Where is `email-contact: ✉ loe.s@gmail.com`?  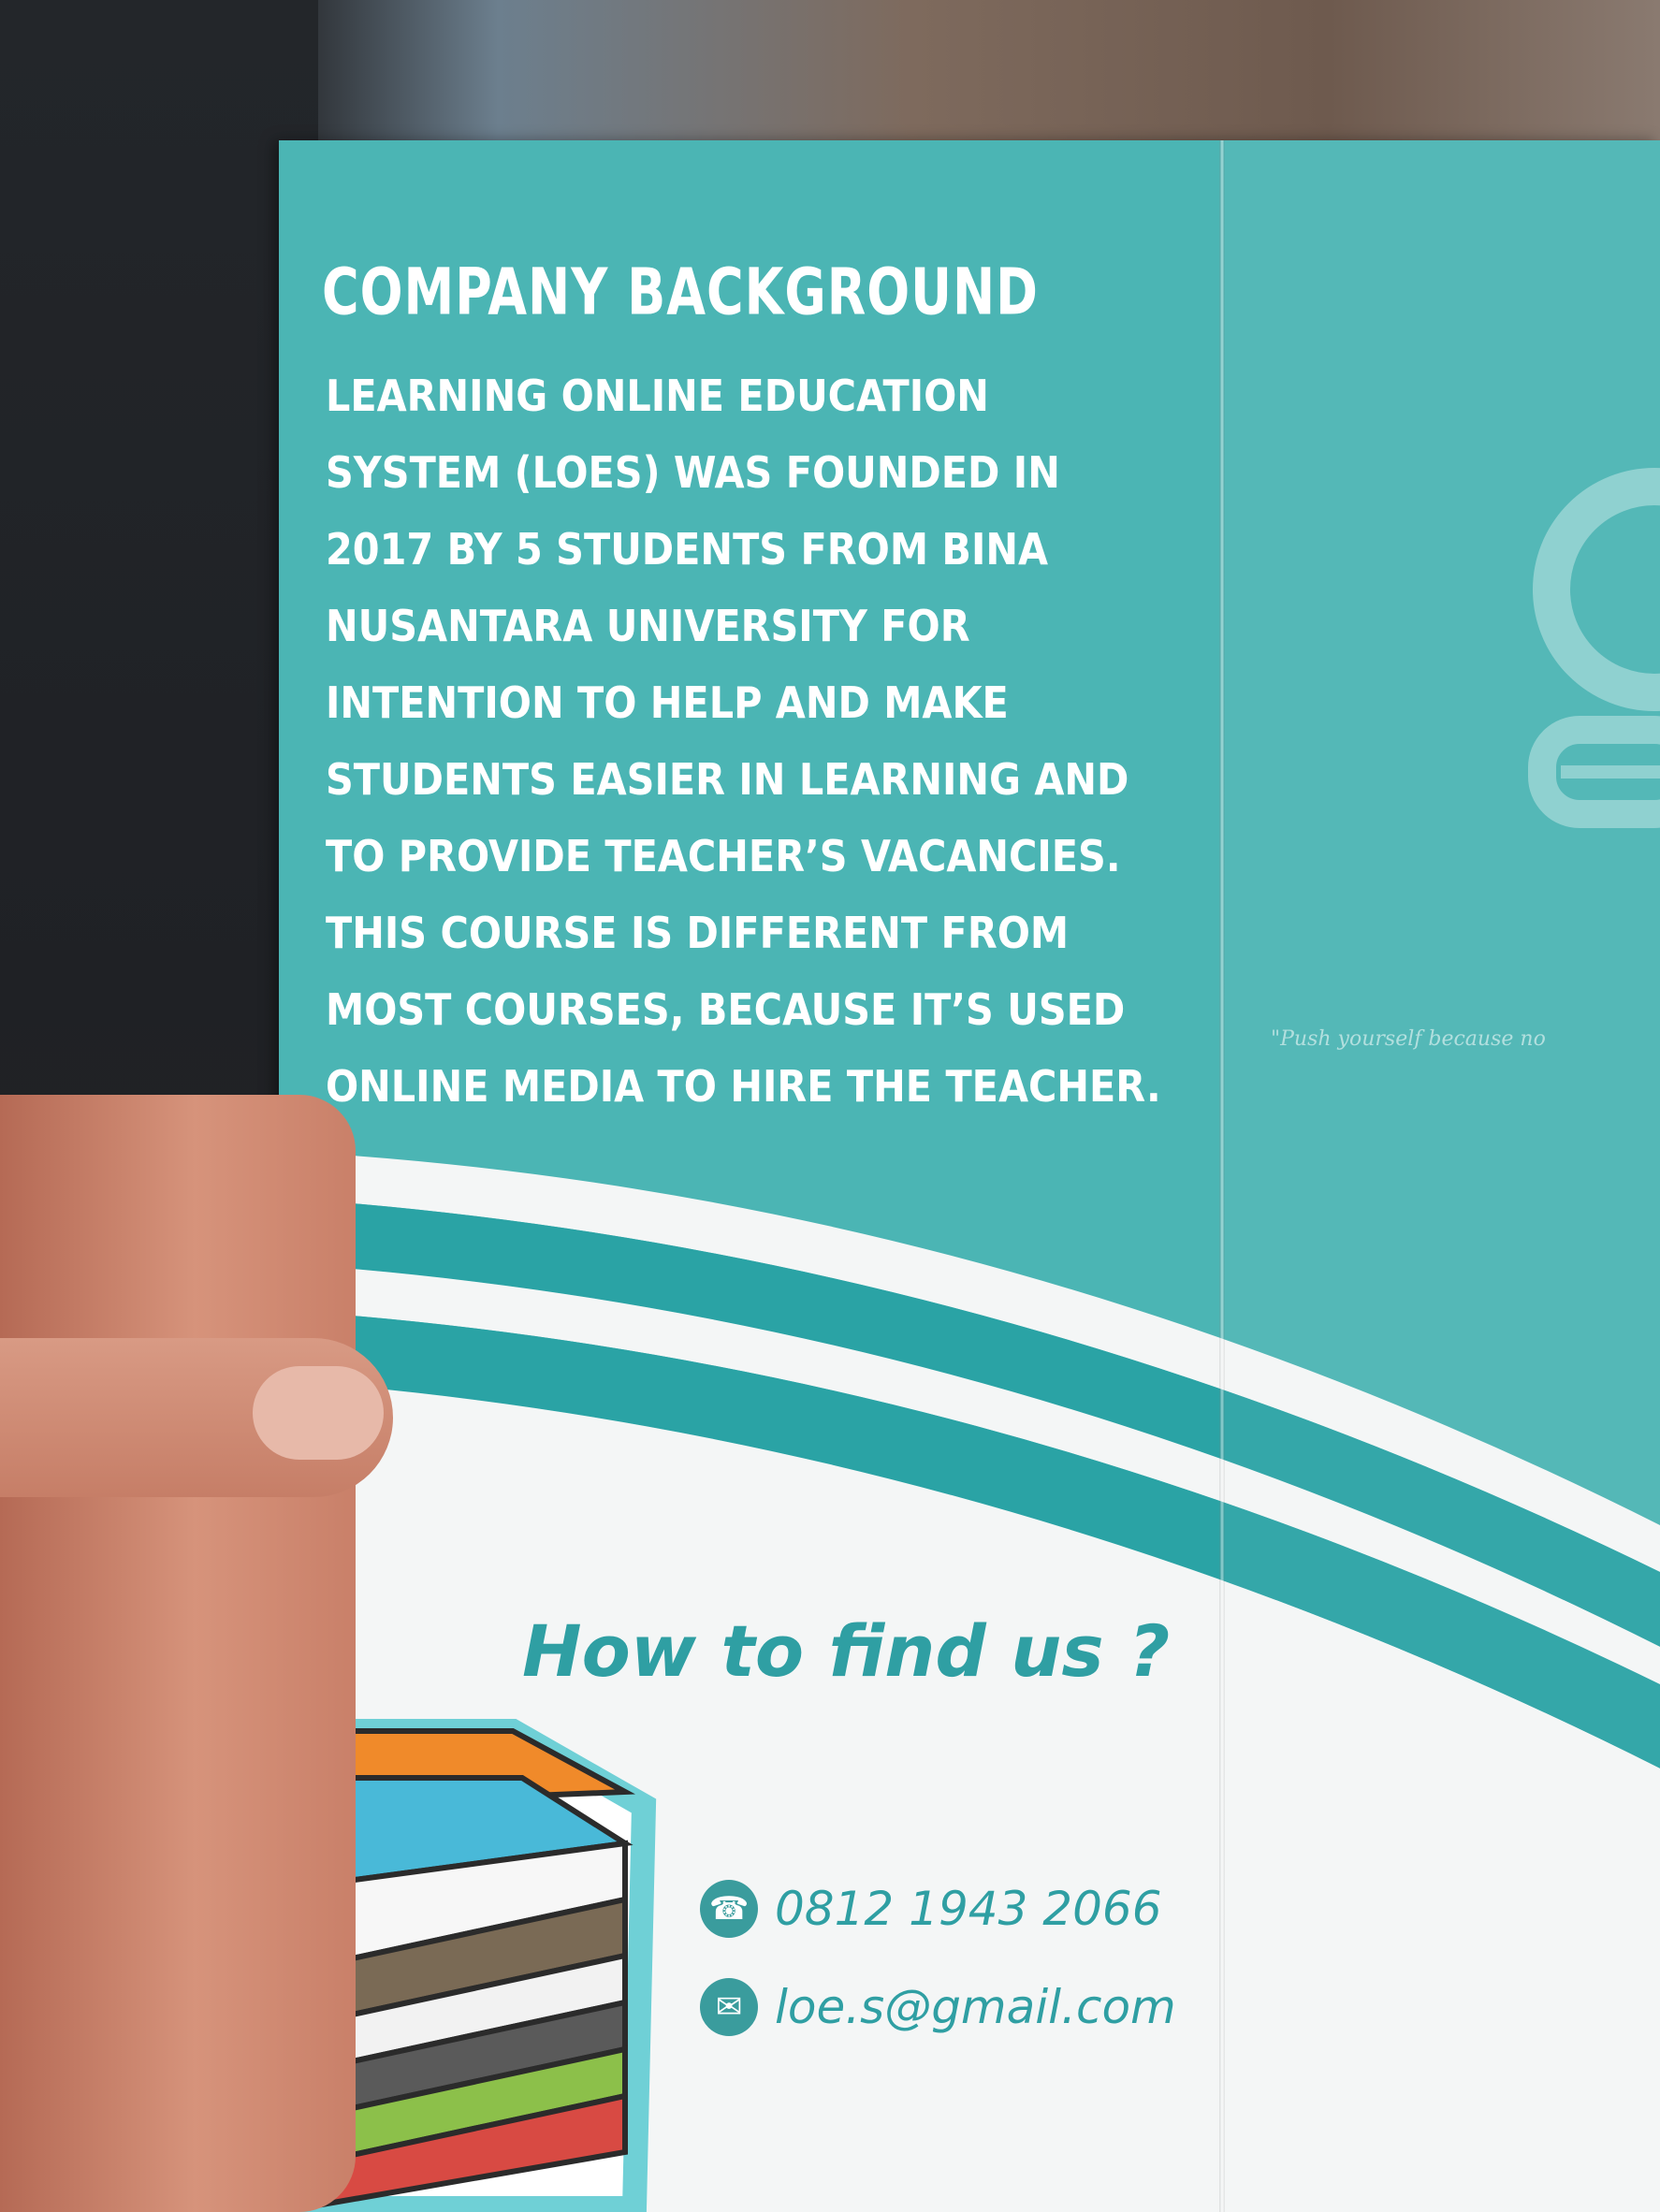
email-contact: ✉ loe.s@gmail.com is located at coordinates (938, 2007).